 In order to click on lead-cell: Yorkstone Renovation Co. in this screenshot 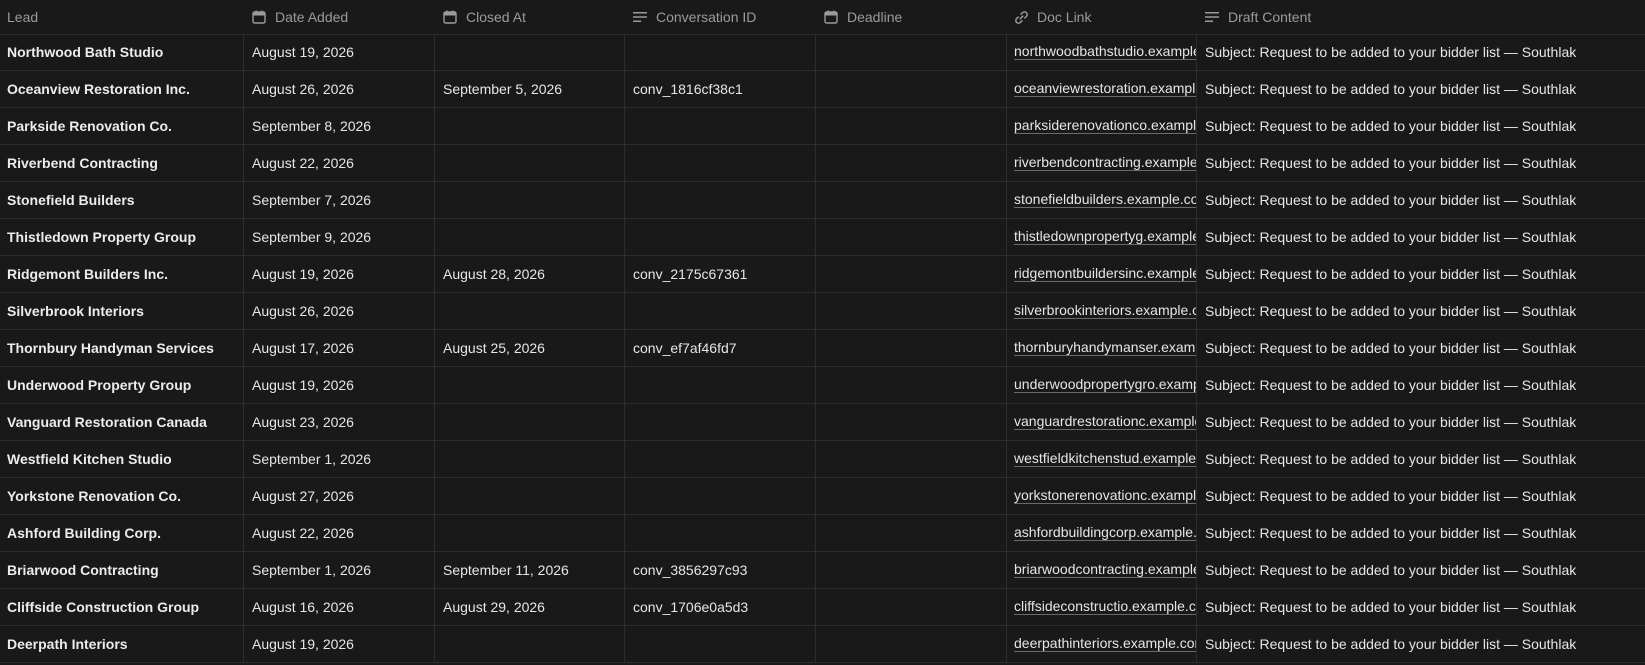, I will do `click(121, 496)`.